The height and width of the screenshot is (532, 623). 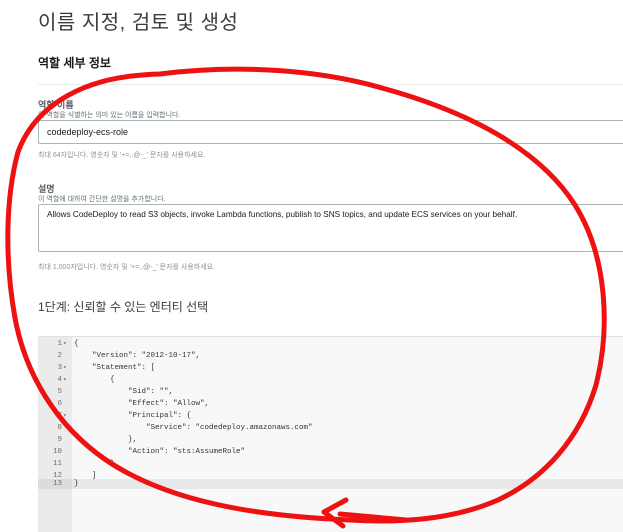 I want to click on line-number: 11, so click(x=57, y=464).